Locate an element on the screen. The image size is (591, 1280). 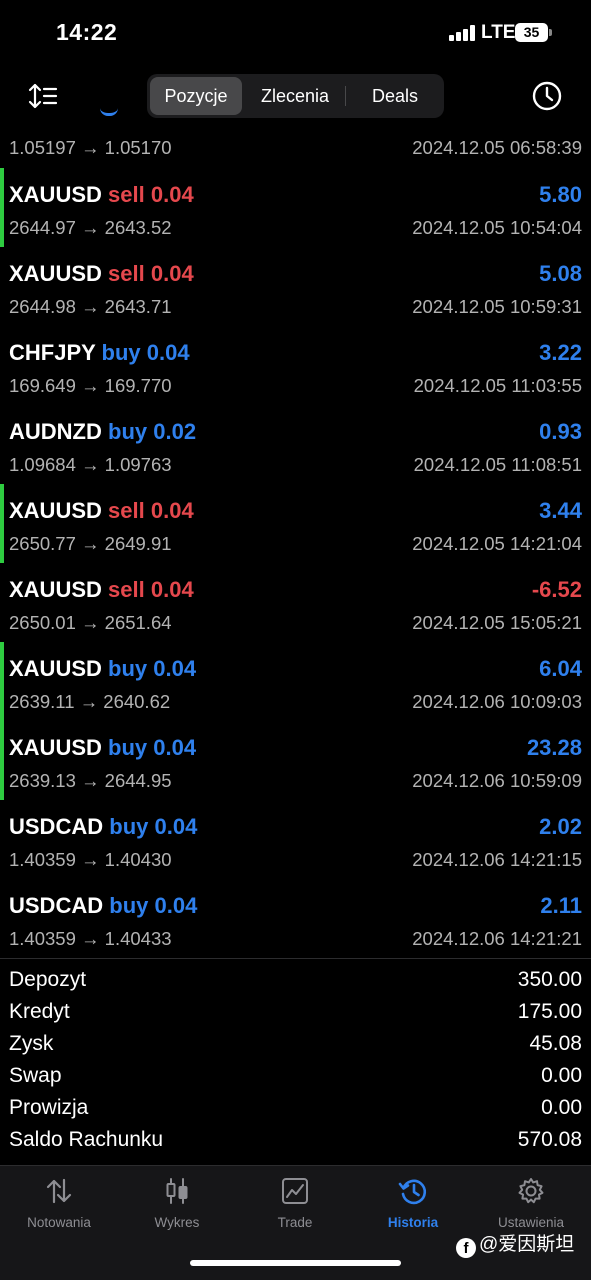
tab-label: Historia is located at coordinates (413, 1222).